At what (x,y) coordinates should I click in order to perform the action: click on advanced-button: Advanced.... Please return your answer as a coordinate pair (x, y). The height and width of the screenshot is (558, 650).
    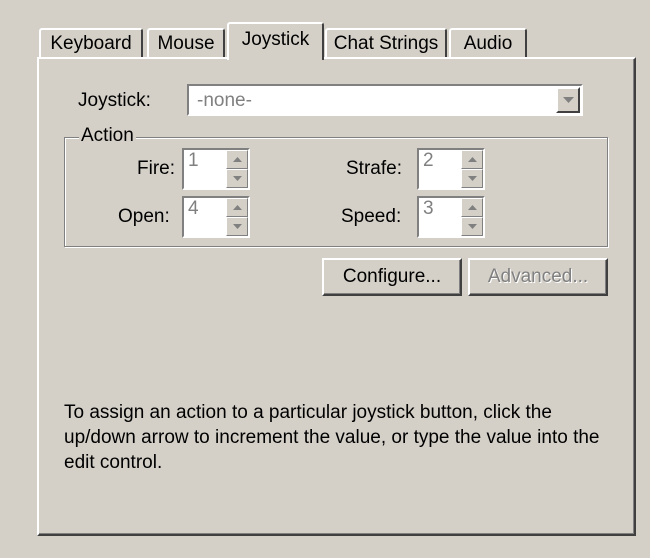
    Looking at the image, I should click on (538, 277).